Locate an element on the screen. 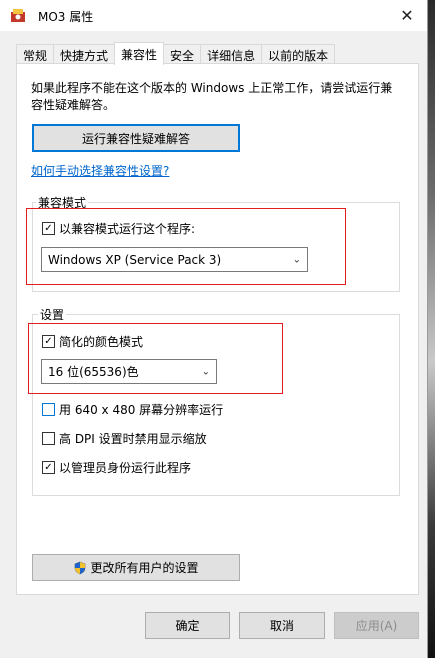 Image resolution: width=435 pixels, height=658 pixels. run-as-admin-checkbox: ✓ 以管理员身份运行此程序 is located at coordinates (116, 467).